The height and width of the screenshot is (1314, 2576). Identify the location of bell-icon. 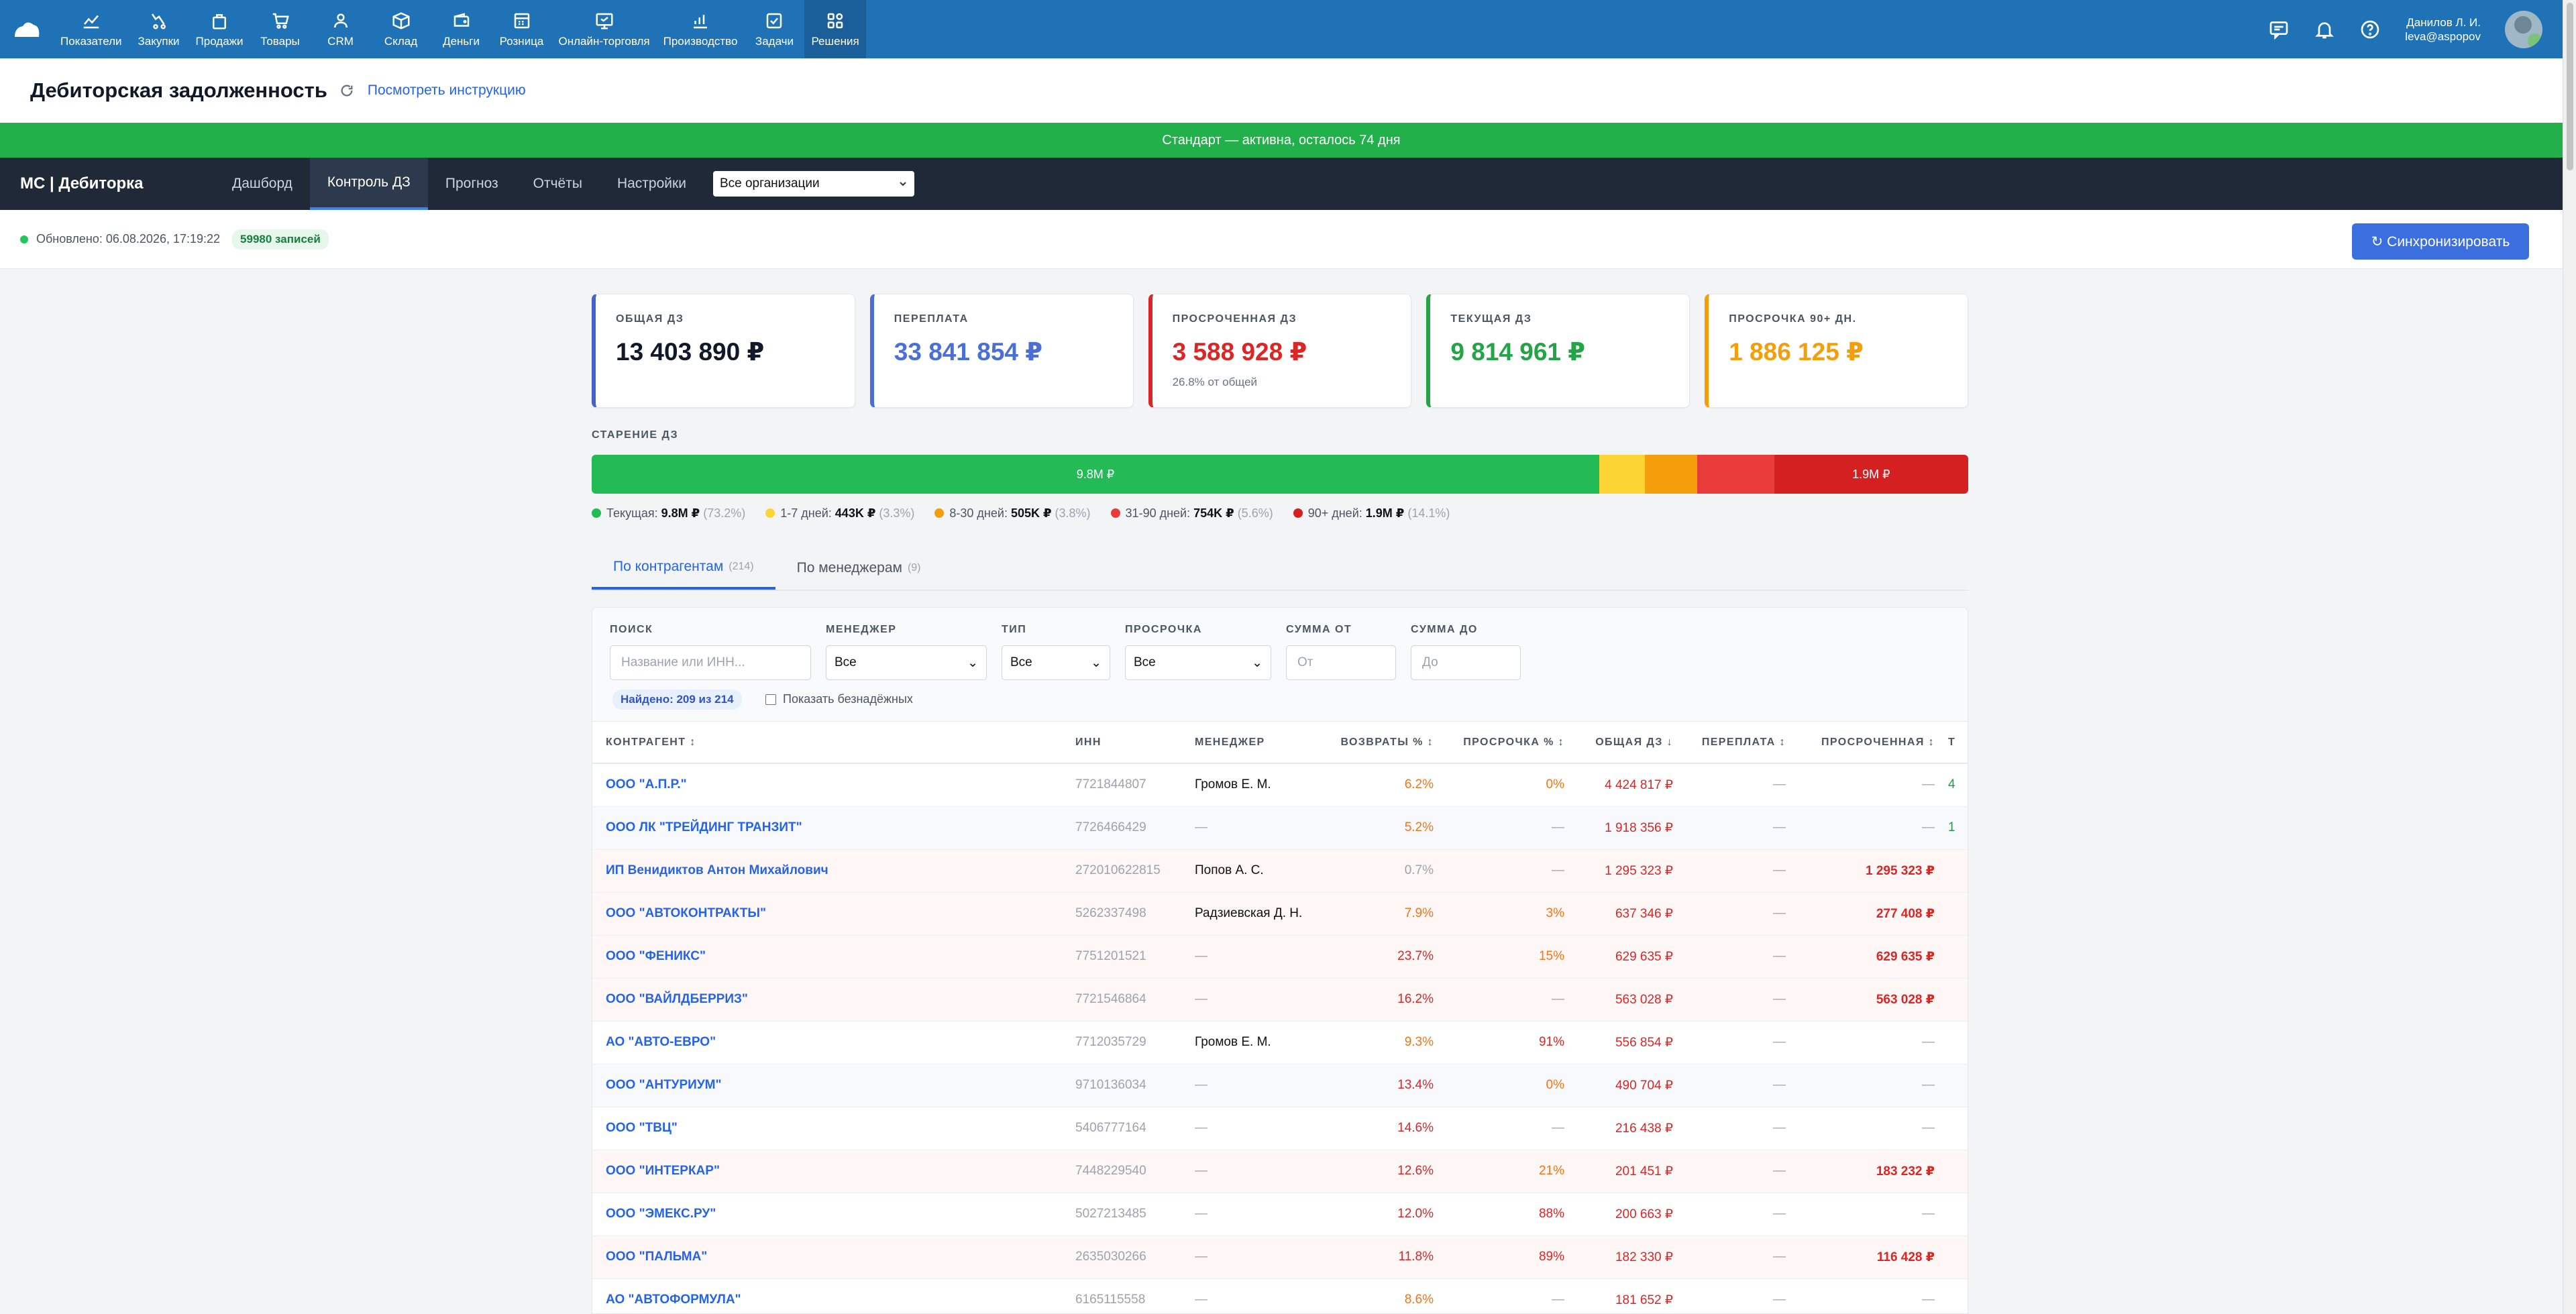
(2324, 29).